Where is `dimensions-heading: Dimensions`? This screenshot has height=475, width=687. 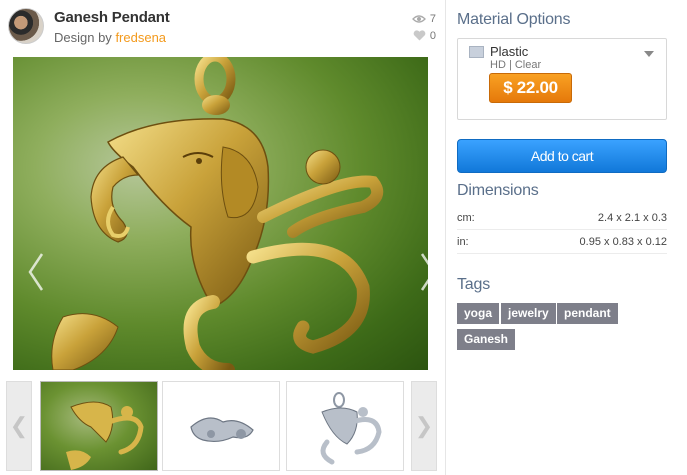 dimensions-heading: Dimensions is located at coordinates (498, 190).